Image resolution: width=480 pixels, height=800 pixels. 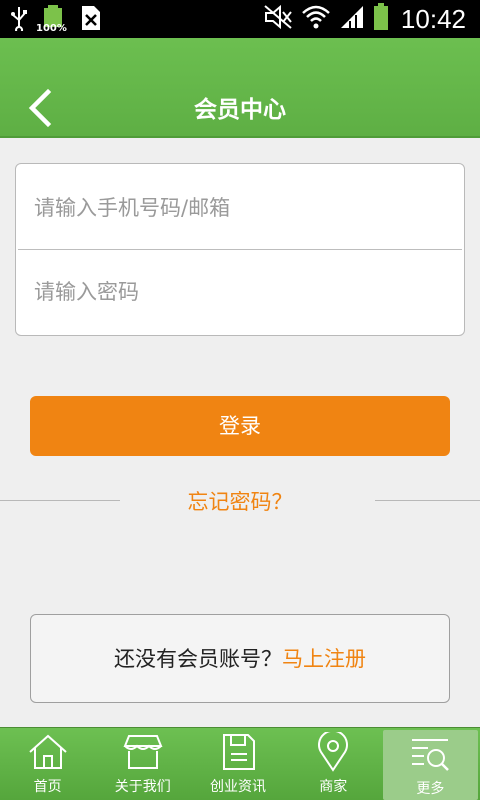 What do you see at coordinates (142, 787) in the screenshot?
I see `tab-label: 关于我们` at bounding box center [142, 787].